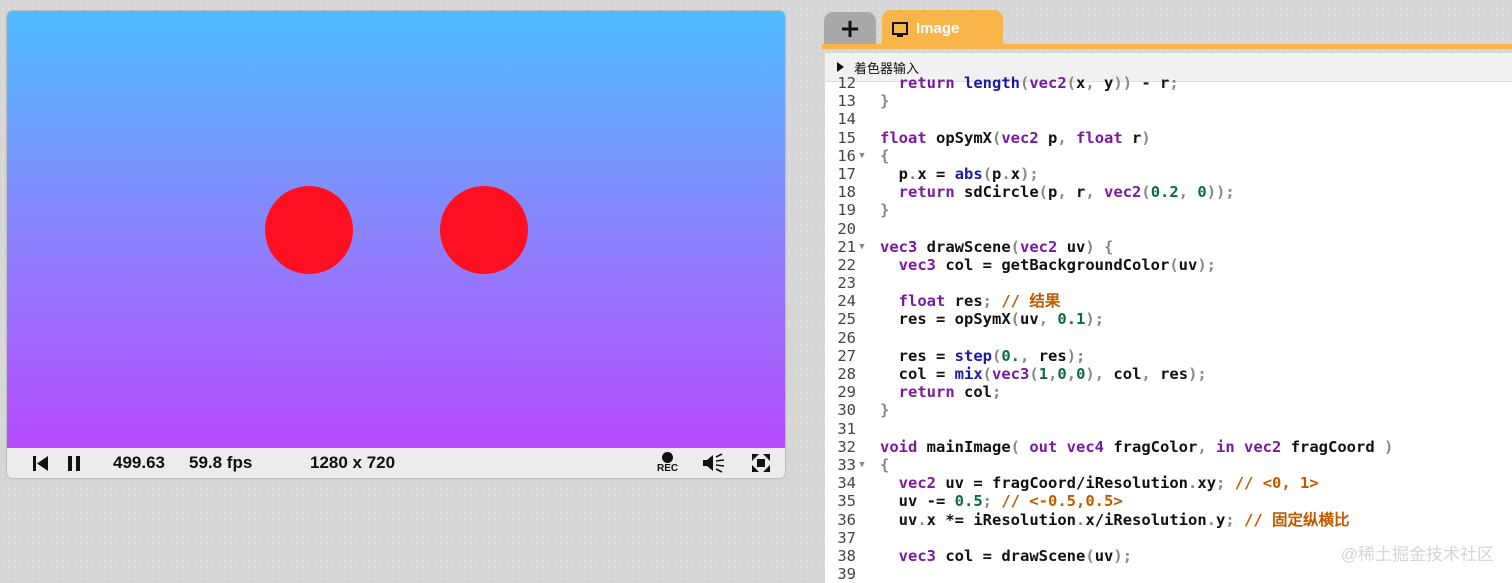 This screenshot has height=583, width=1512. Describe the element at coordinates (1168, 265) in the screenshot. I see `code-line: 22 vec3 col = getBackgroundColor(uv);` at that location.